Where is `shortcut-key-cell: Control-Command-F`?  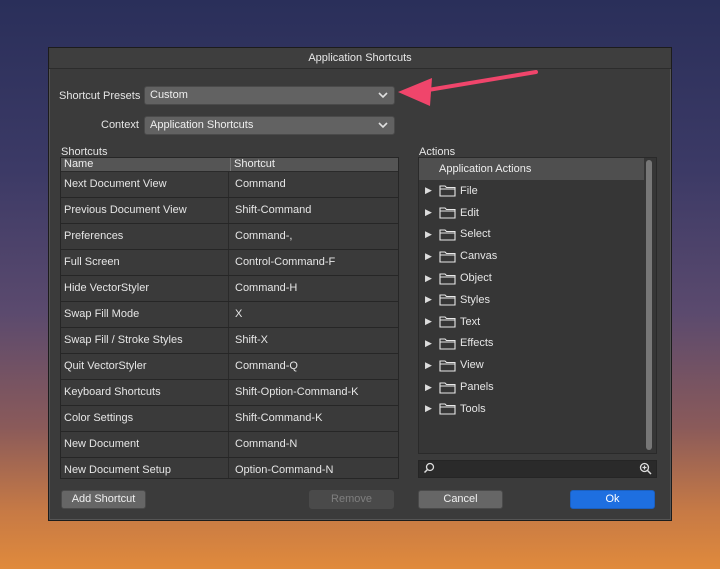 shortcut-key-cell: Control-Command-F is located at coordinates (313, 262).